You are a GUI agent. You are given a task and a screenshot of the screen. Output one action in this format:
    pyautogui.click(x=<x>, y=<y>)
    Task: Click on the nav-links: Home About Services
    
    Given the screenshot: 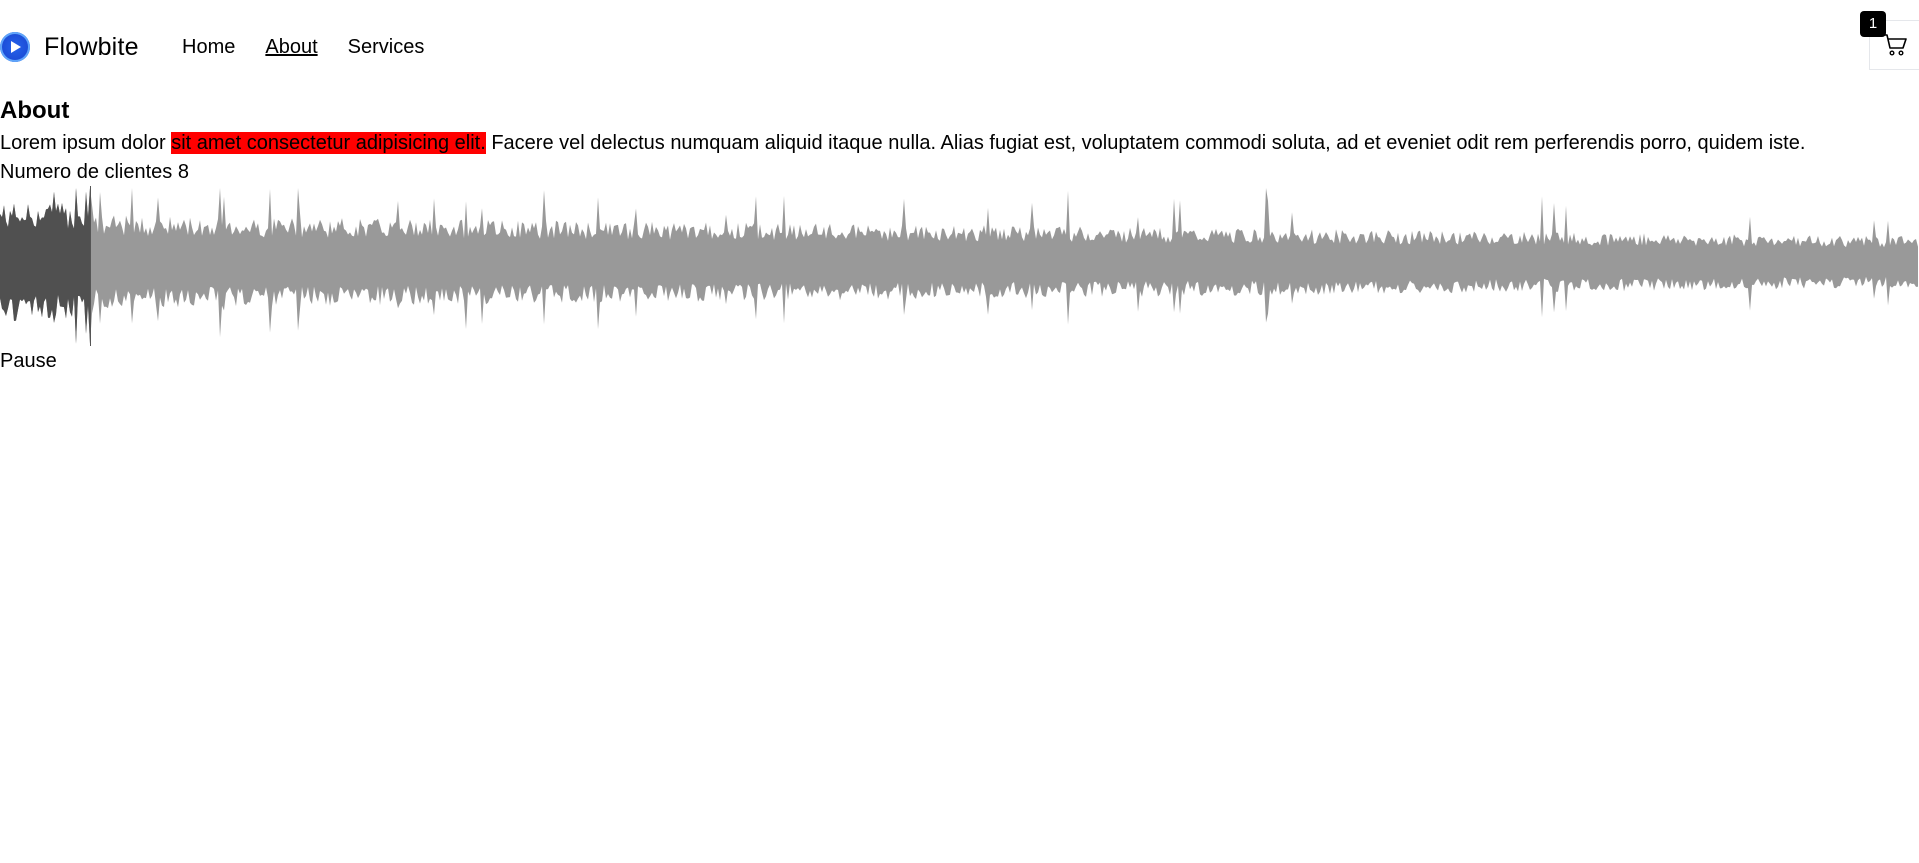 What is the action you would take?
    pyautogui.click(x=318, y=47)
    